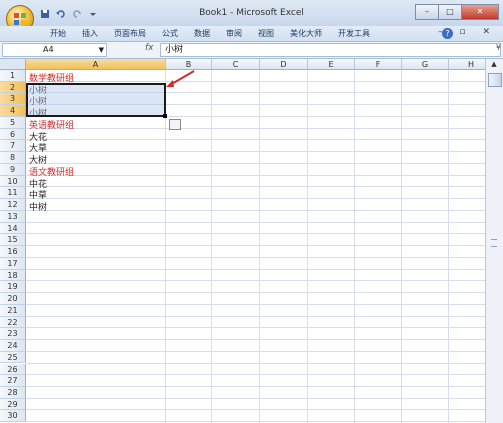  What do you see at coordinates (101, 50) in the screenshot?
I see `chevron-down-icon: ▼` at bounding box center [101, 50].